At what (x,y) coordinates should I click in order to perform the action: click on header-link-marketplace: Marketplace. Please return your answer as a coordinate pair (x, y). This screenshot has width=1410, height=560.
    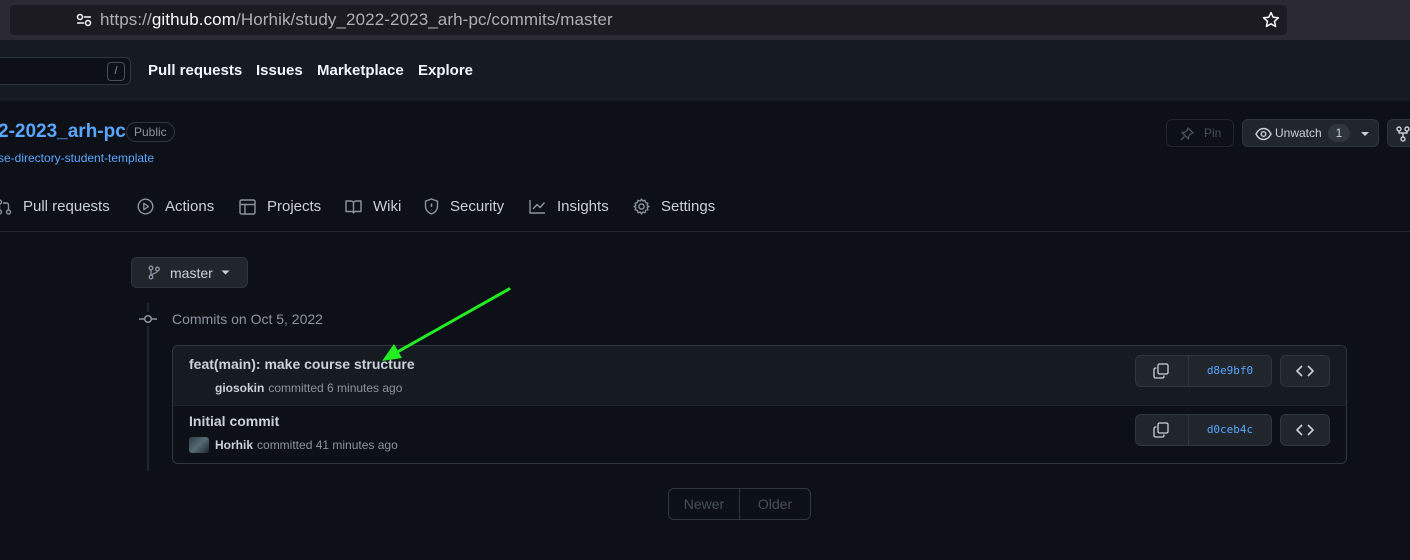
    Looking at the image, I should click on (360, 70).